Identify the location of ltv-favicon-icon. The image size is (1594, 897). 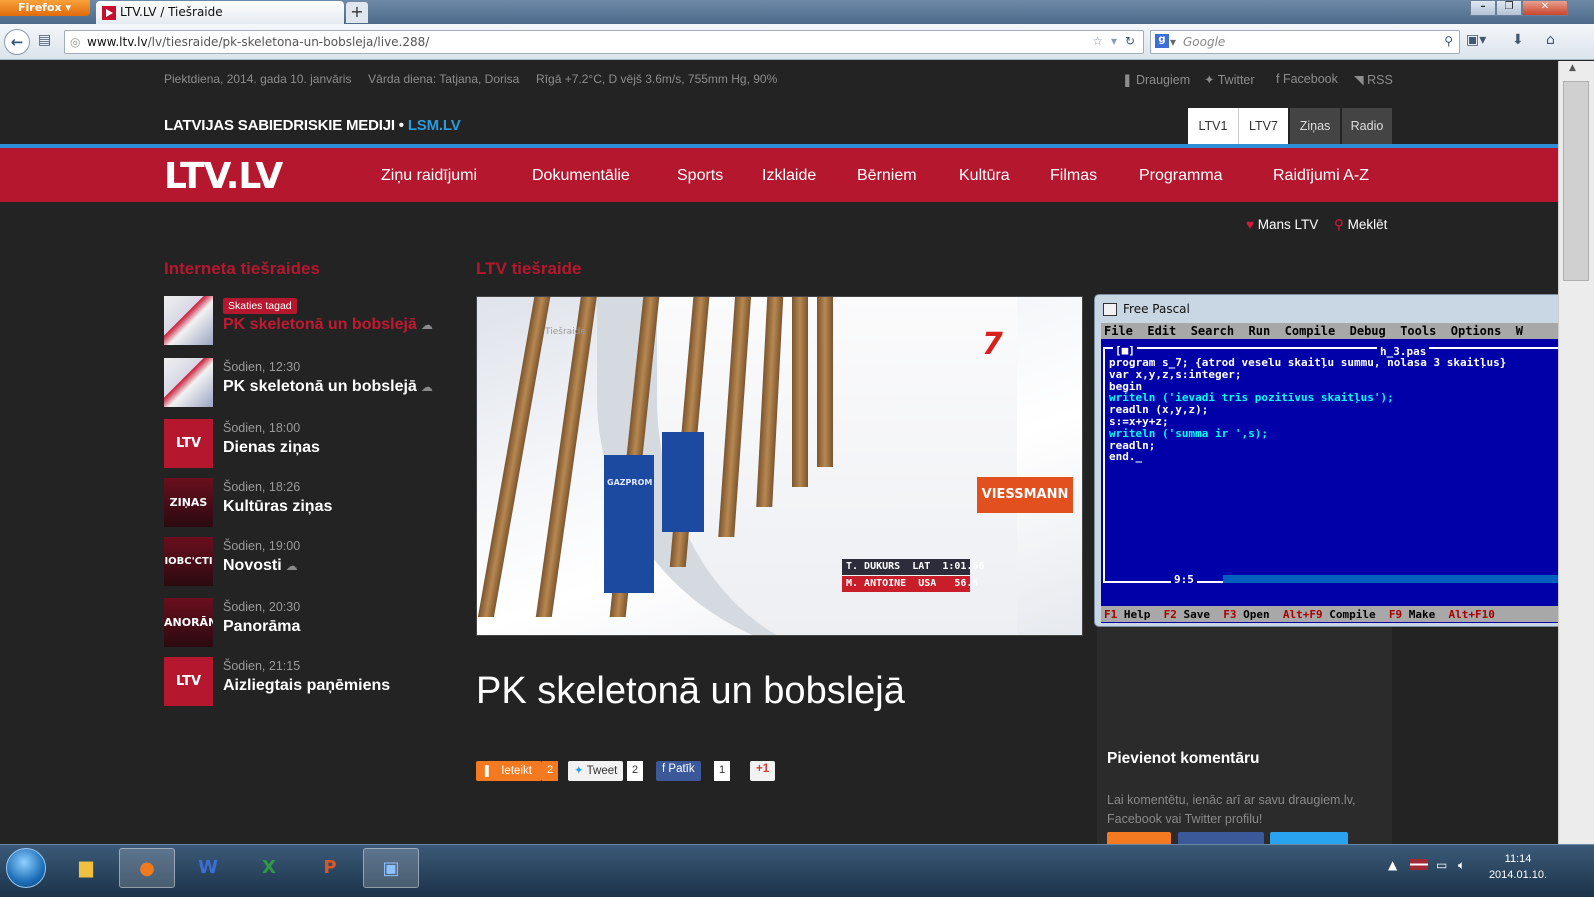
(109, 13).